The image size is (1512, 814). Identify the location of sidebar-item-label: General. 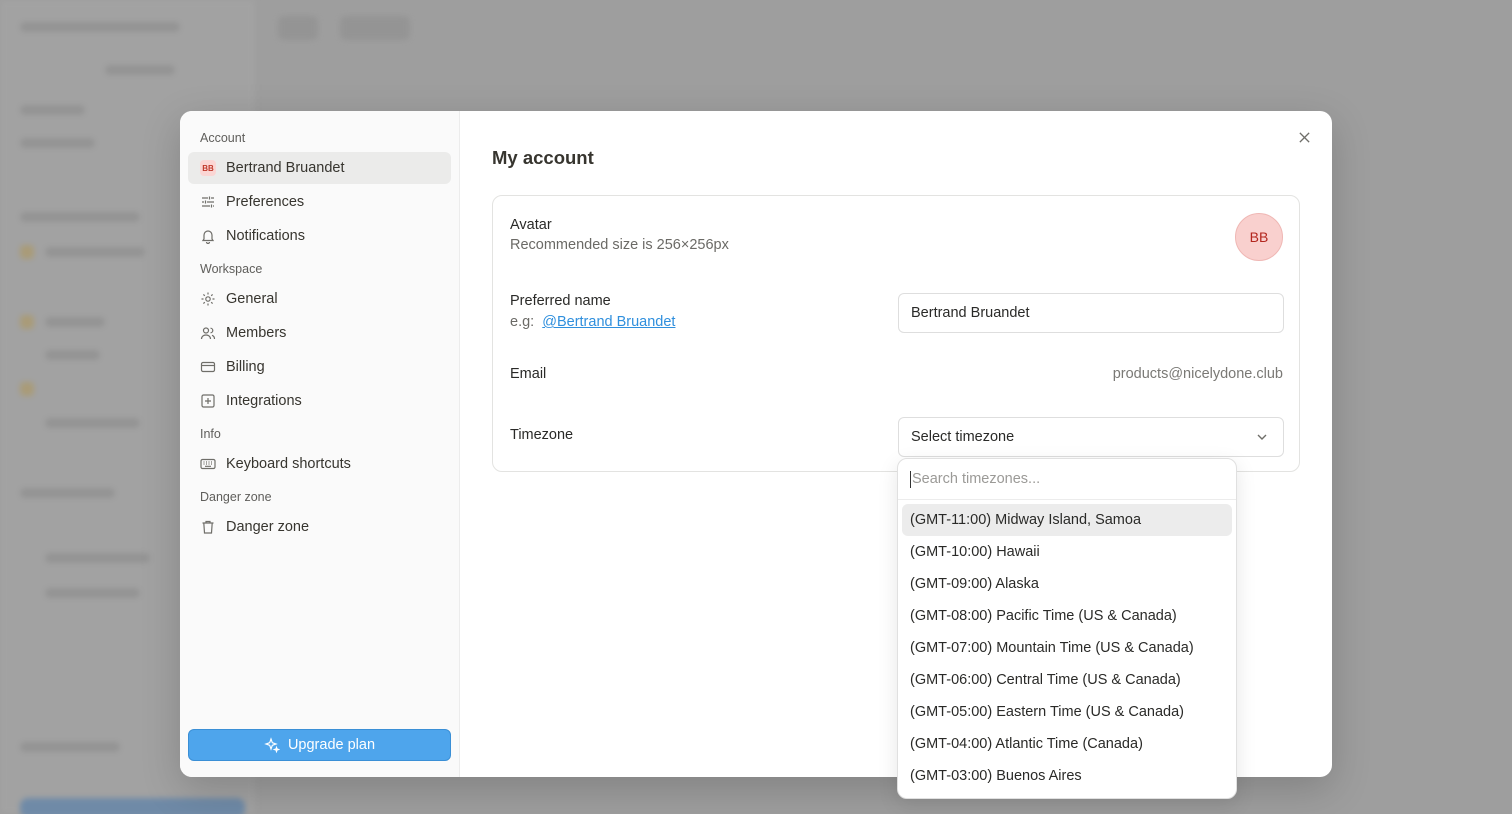
(252, 299).